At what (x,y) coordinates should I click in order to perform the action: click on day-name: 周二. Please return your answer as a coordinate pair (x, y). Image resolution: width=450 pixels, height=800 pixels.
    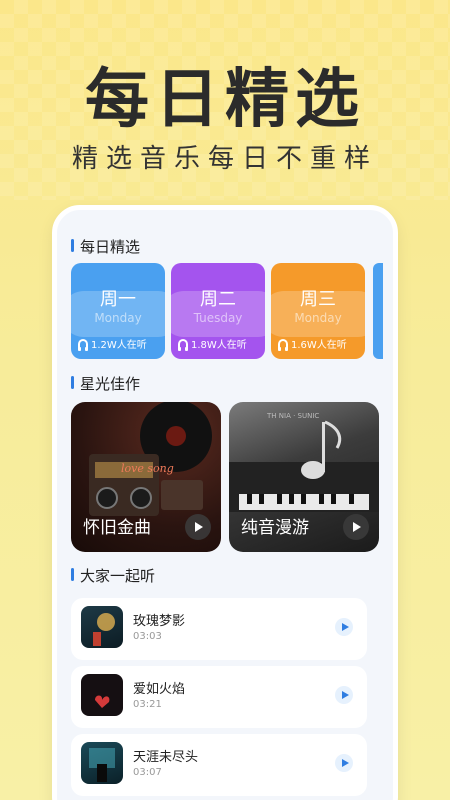
    Looking at the image, I should click on (218, 299).